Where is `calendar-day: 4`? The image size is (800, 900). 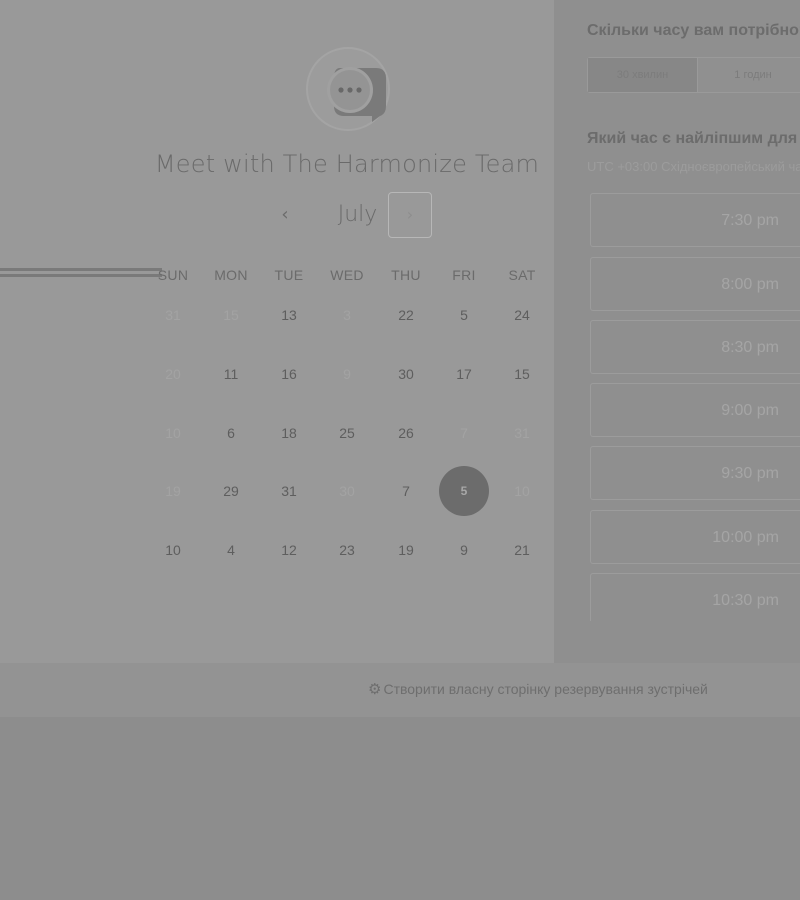 calendar-day: 4 is located at coordinates (231, 550).